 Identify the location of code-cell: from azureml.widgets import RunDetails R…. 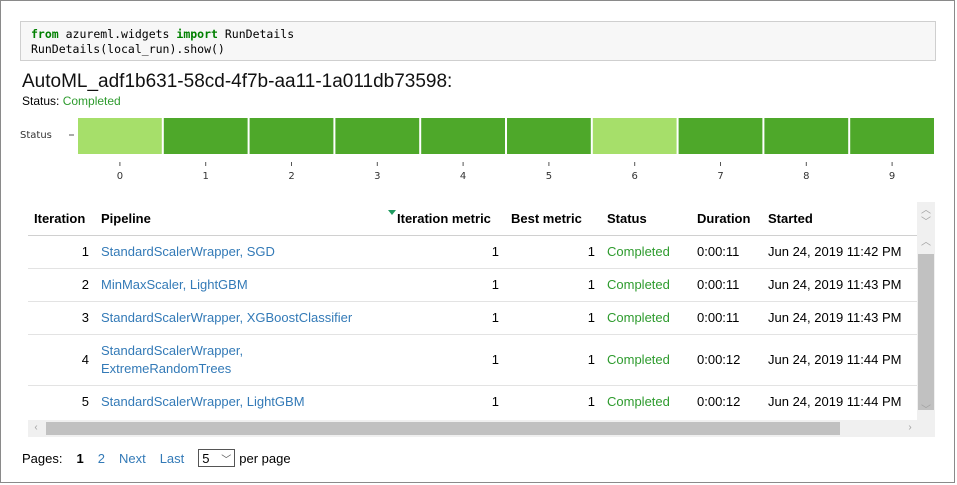
(478, 41).